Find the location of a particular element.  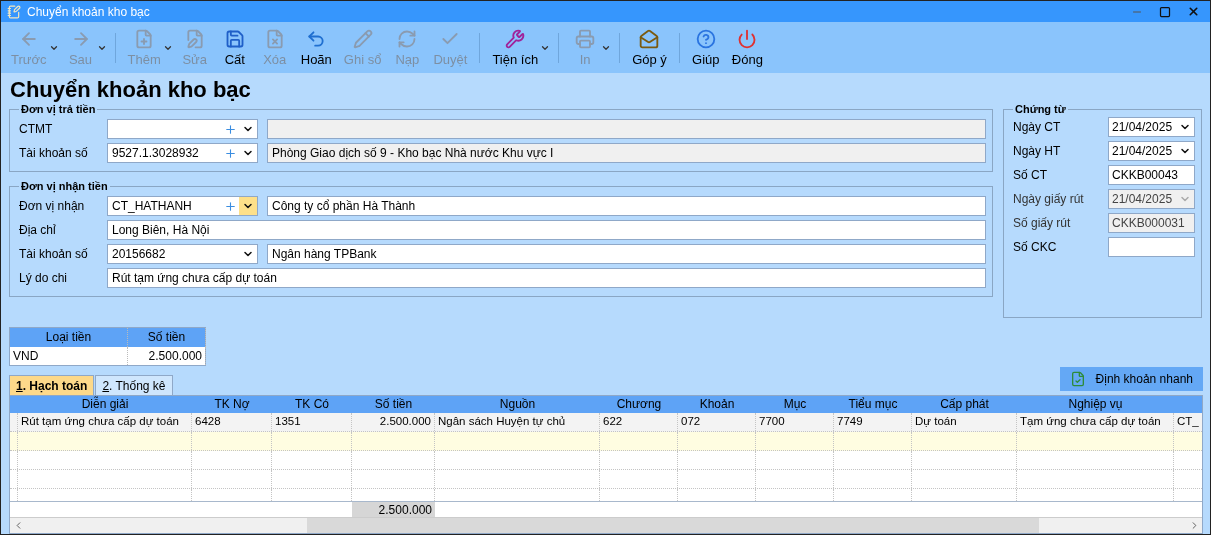

document-icon is located at coordinates (1077, 379).